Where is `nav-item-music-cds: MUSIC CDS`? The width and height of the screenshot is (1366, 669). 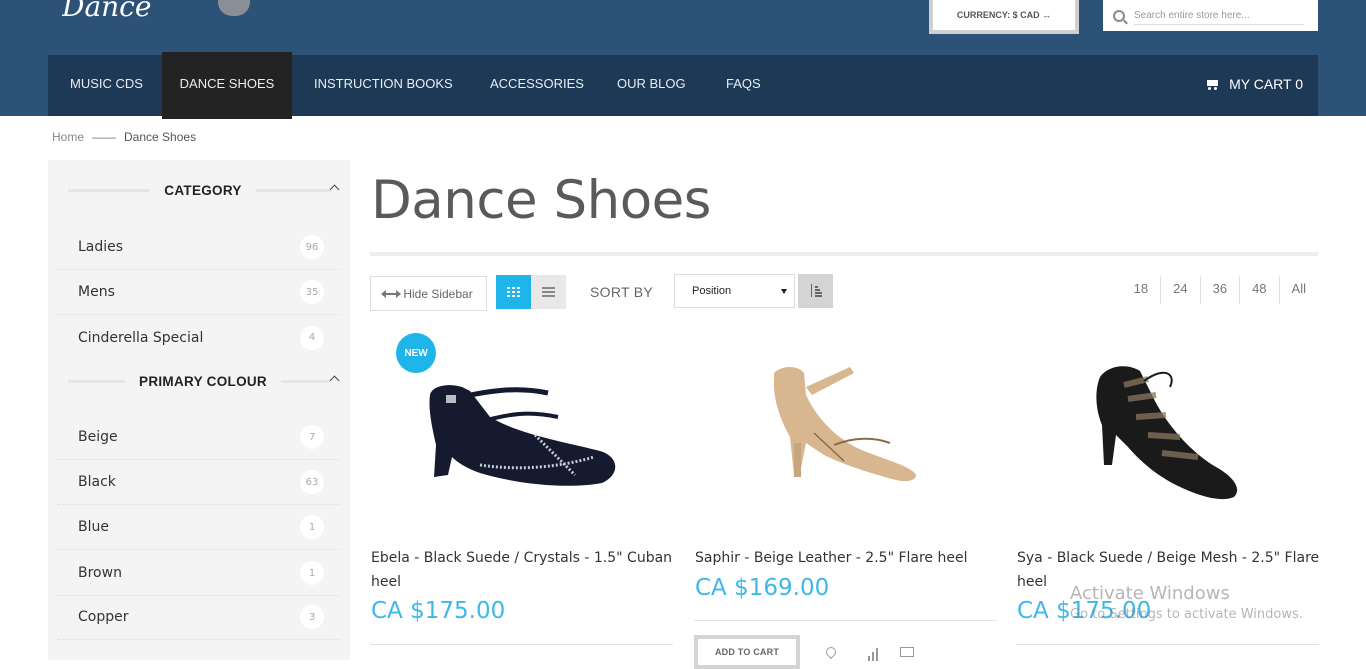 nav-item-music-cds: MUSIC CDS is located at coordinates (106, 85).